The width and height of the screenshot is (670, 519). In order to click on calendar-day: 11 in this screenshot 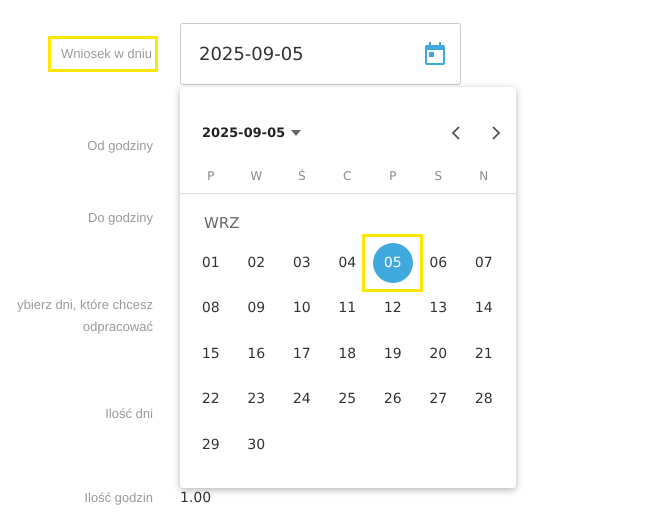, I will do `click(347, 308)`.